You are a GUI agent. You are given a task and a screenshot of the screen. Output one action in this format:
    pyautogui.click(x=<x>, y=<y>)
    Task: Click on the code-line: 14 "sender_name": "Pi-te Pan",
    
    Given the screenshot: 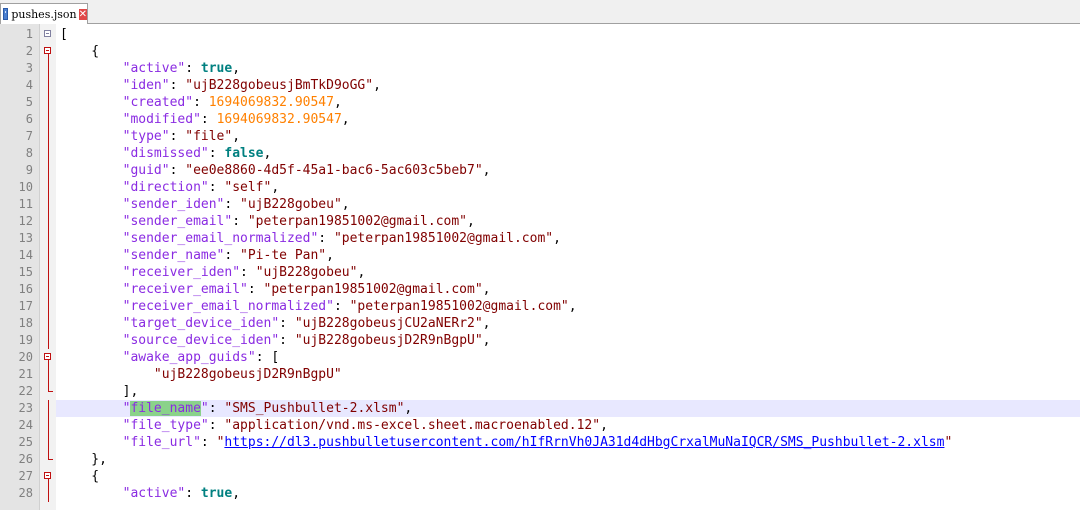 What is the action you would take?
    pyautogui.click(x=540, y=255)
    